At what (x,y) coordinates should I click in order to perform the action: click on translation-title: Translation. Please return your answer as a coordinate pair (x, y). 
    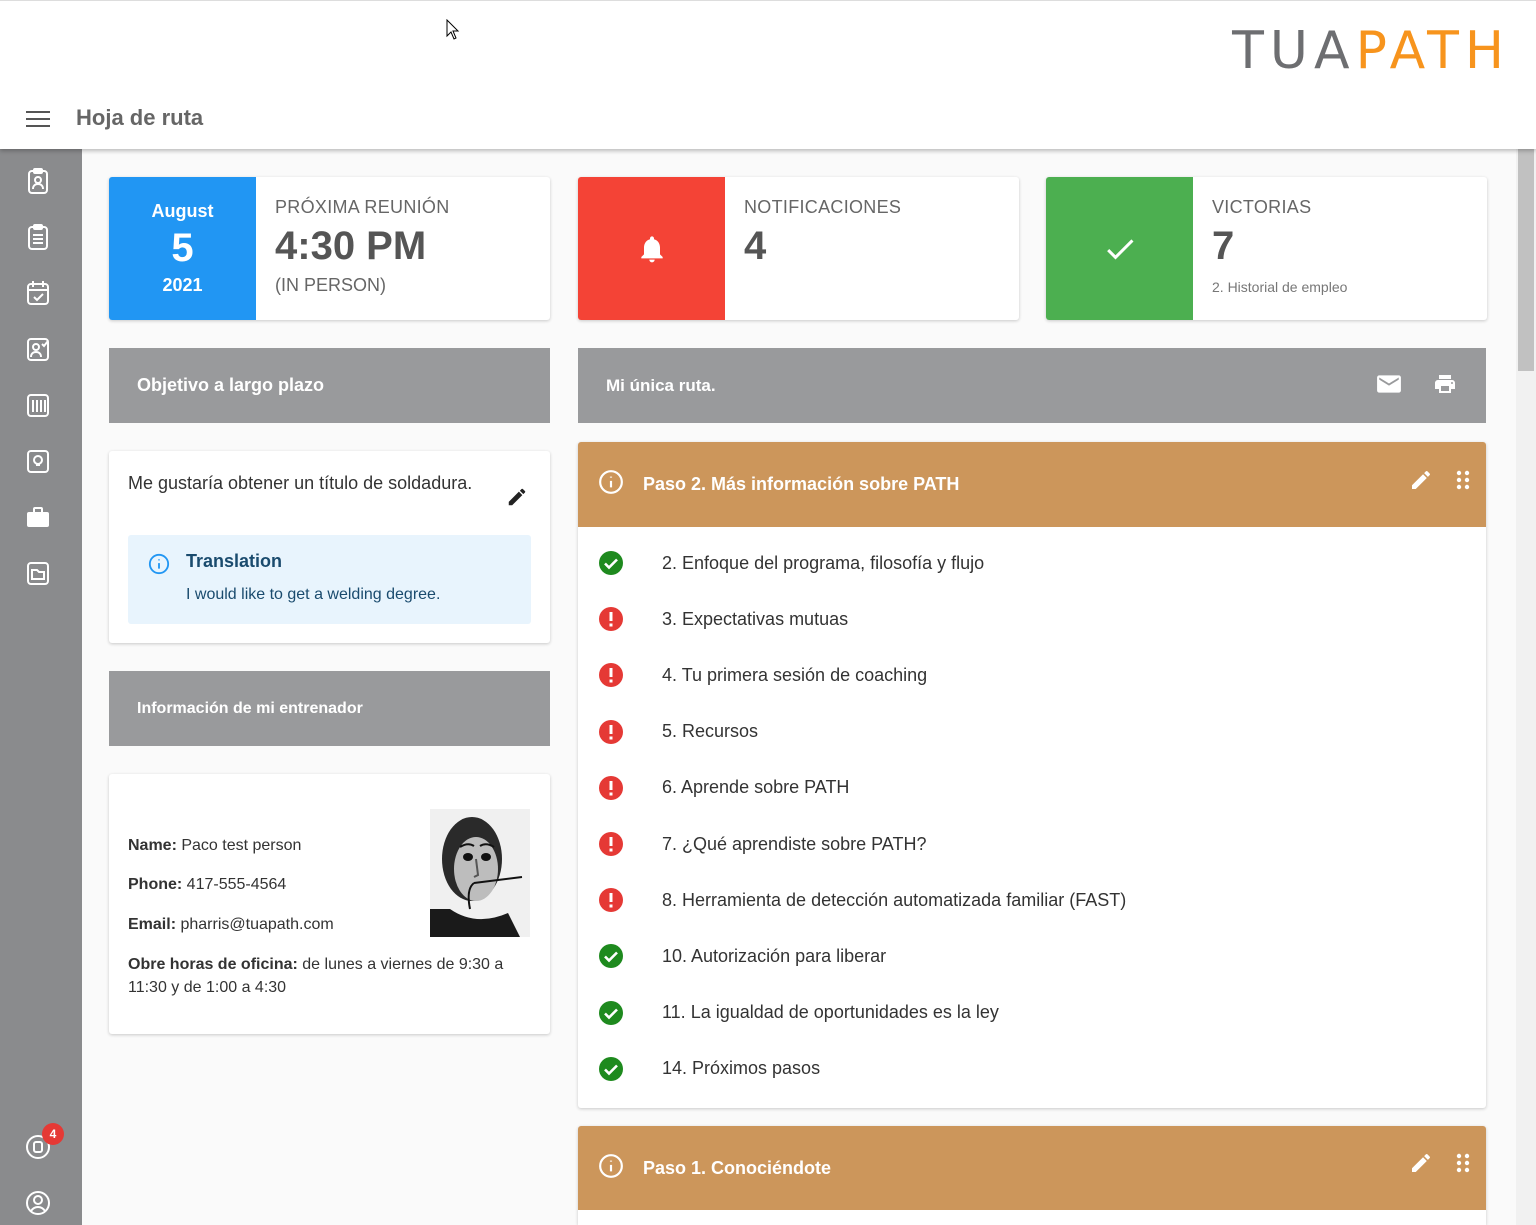
    Looking at the image, I should click on (234, 561).